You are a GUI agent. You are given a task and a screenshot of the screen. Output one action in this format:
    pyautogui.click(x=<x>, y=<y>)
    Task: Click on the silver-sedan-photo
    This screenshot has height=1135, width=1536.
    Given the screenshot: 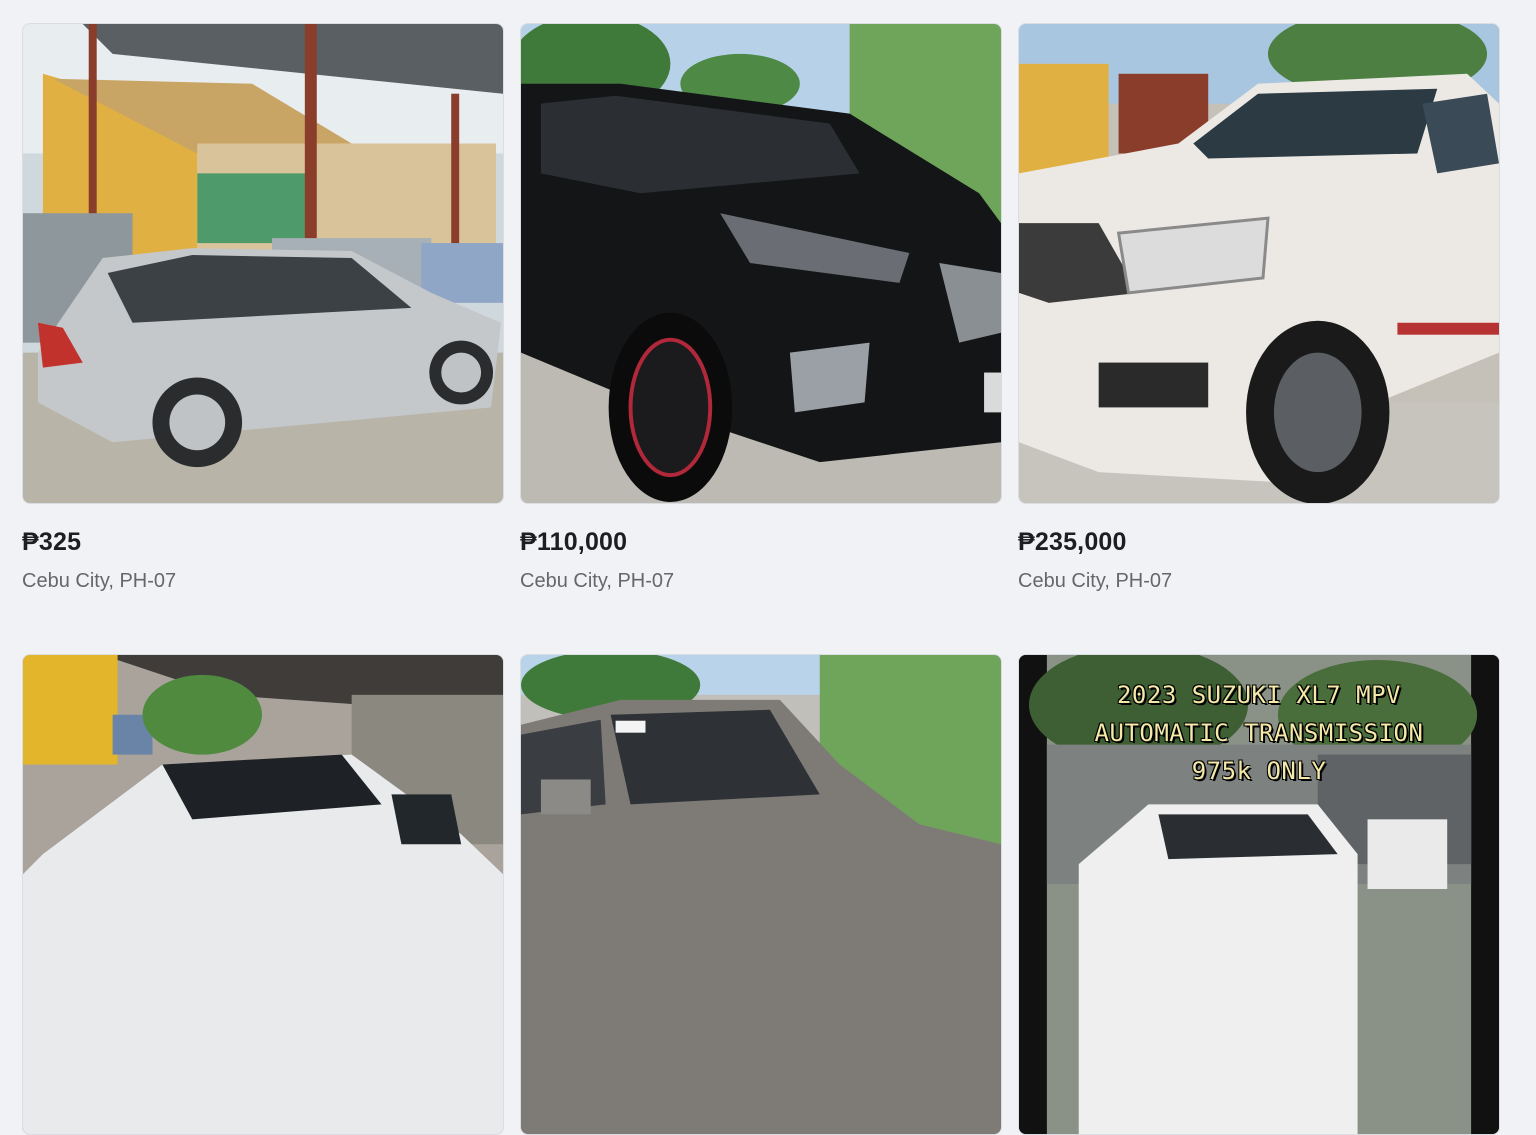 What is the action you would take?
    pyautogui.click(x=263, y=263)
    